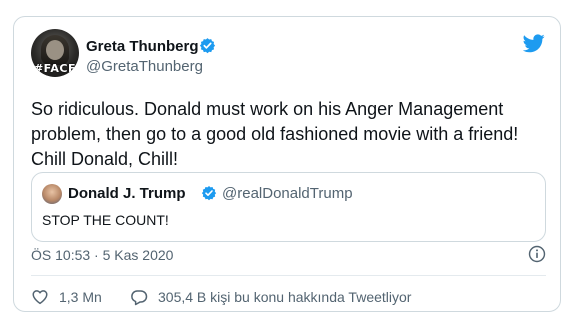  I want to click on quoted-author-name: Donald J. Trump, so click(127, 193).